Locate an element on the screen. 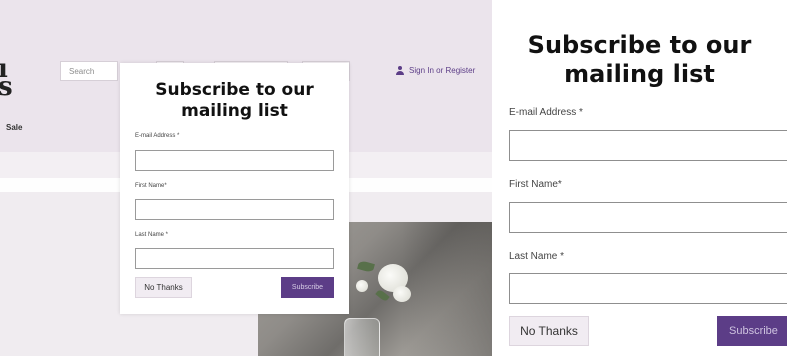  first-name-field is located at coordinates (234, 209).